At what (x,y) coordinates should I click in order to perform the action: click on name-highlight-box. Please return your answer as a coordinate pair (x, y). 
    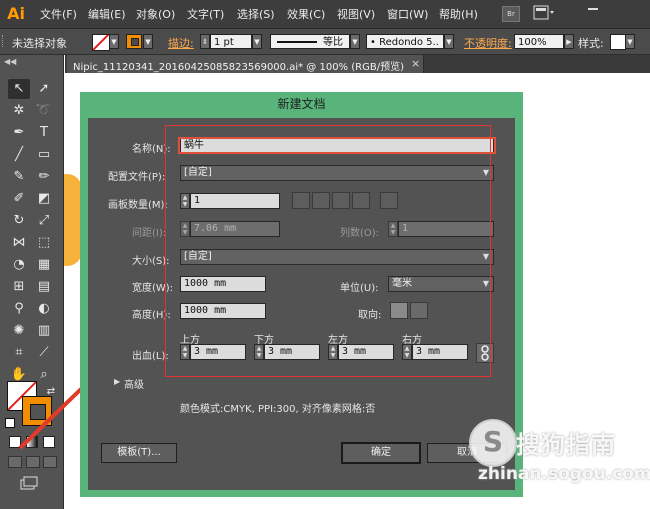
    Looking at the image, I should click on (337, 145).